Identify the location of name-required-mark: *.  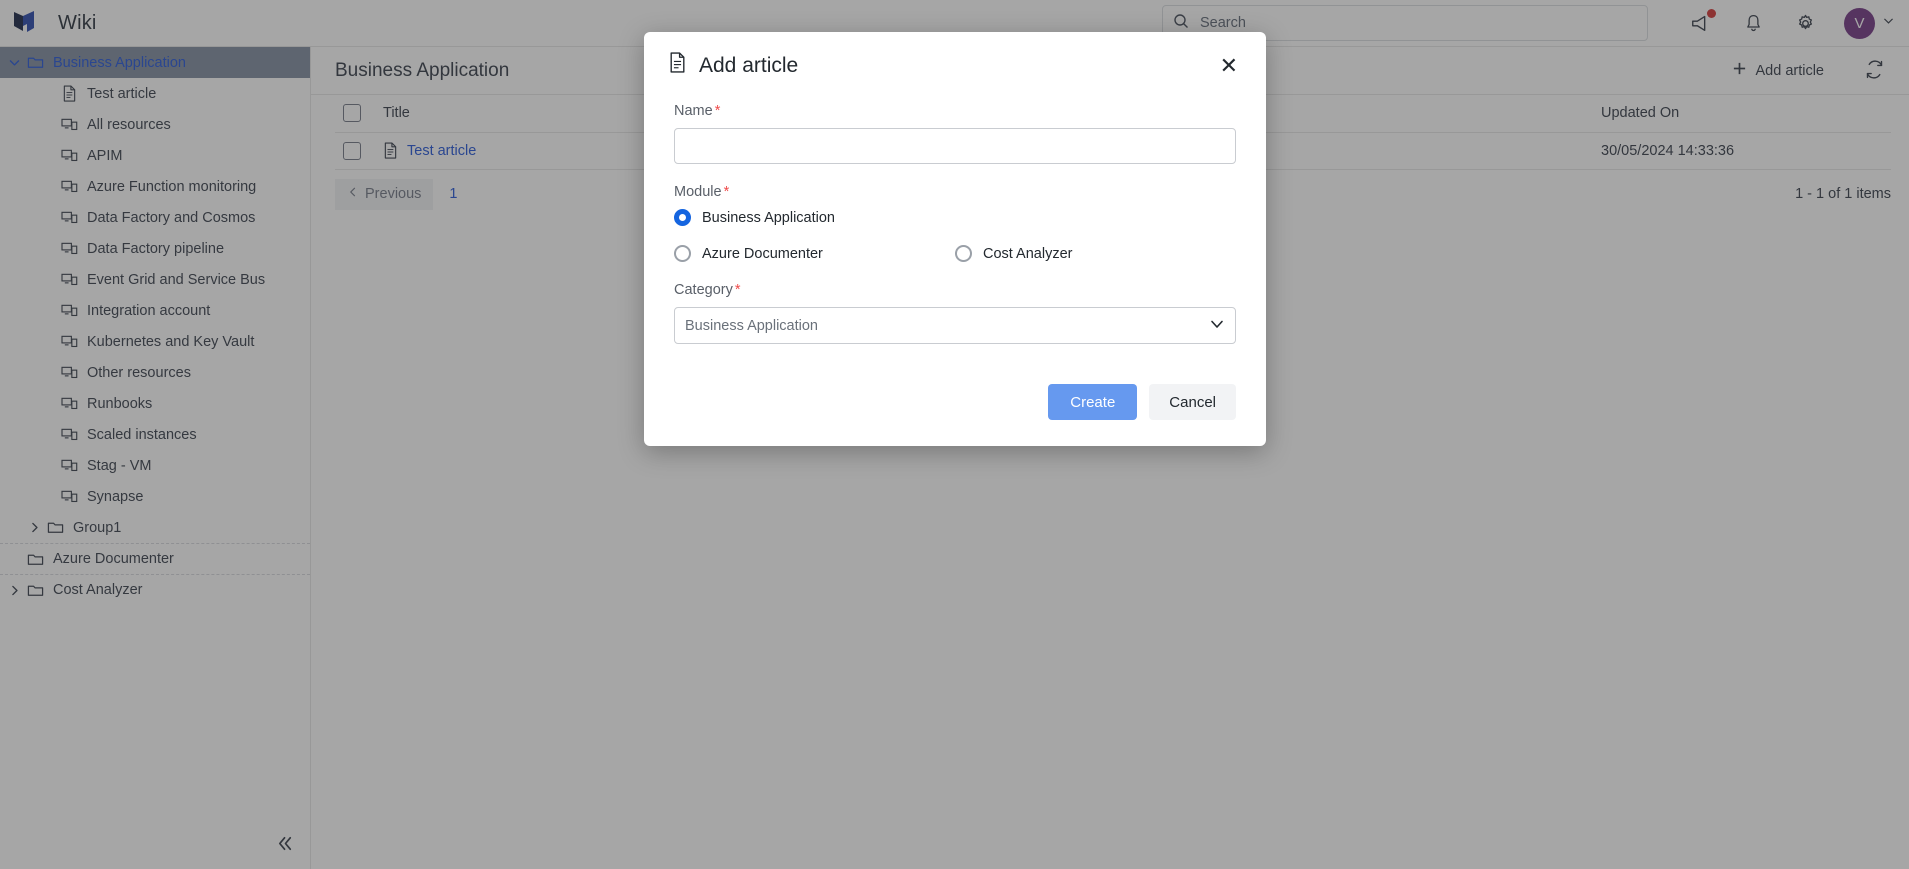
(717, 111).